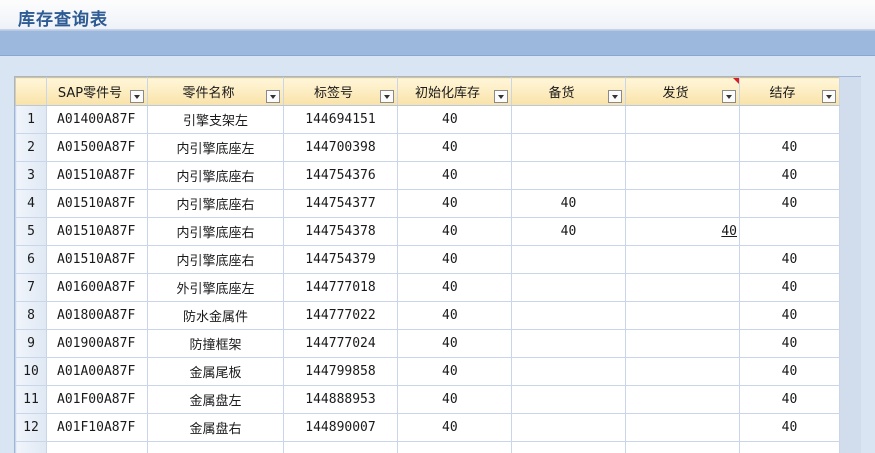 The image size is (875, 453). Describe the element at coordinates (97, 315) in the screenshot. I see `cell-sap: A01800A87F` at that location.